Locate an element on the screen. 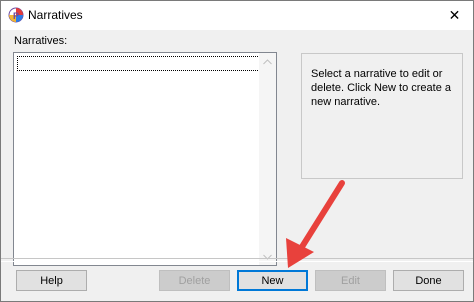 Image resolution: width=474 pixels, height=302 pixels. delete-button: Delete is located at coordinates (194, 280).